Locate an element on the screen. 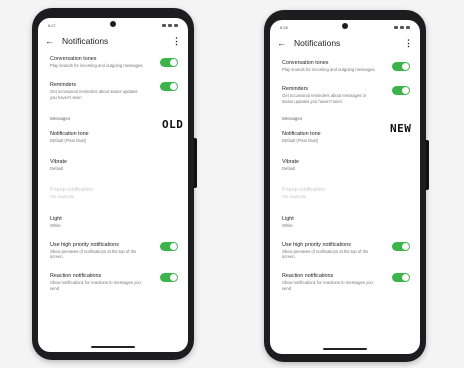 This screenshot has width=464, height=368. status-time: 8:28 is located at coordinates (284, 27).